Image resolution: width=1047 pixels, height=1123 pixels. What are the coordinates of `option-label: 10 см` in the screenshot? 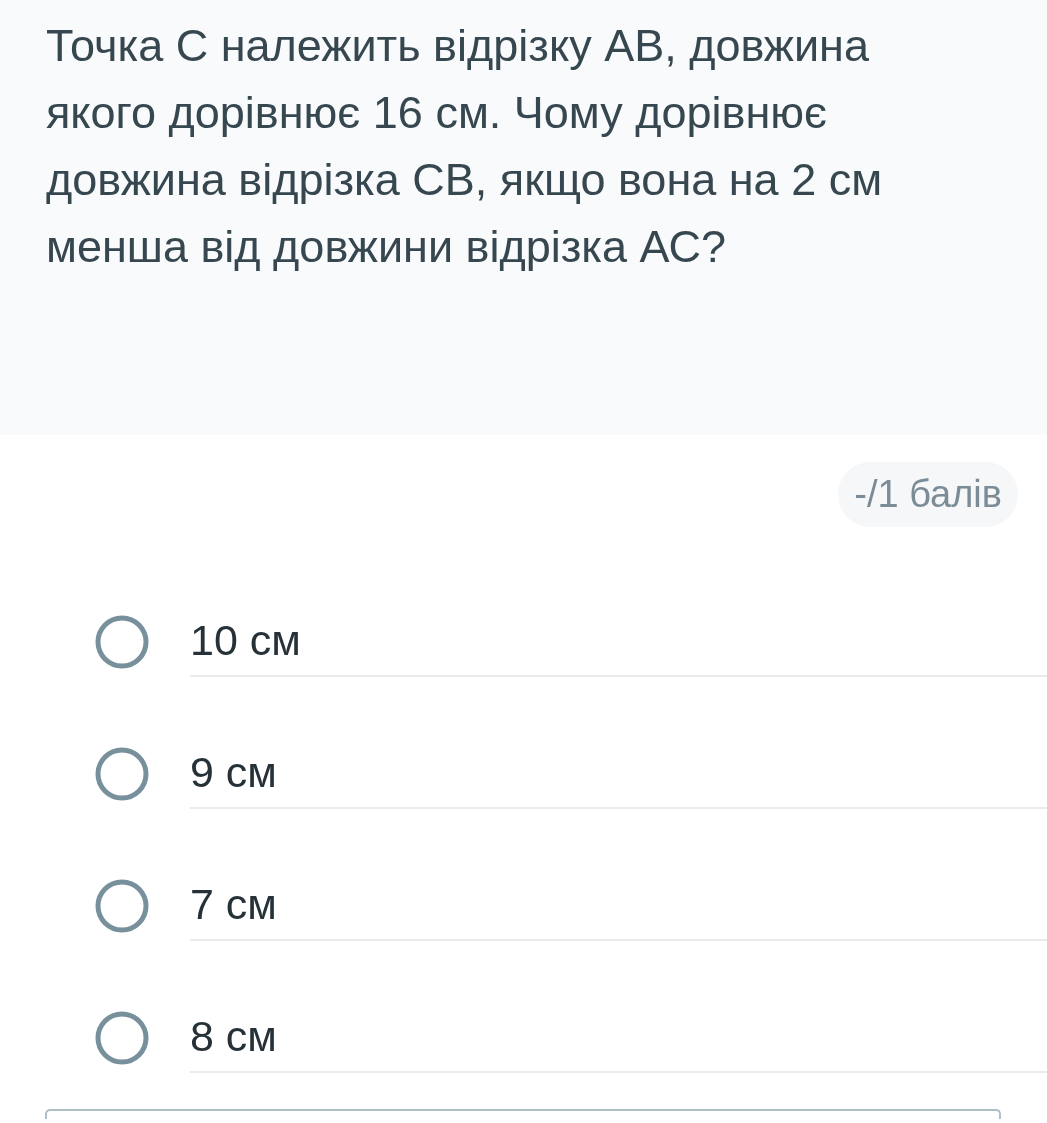 It's located at (618, 641).